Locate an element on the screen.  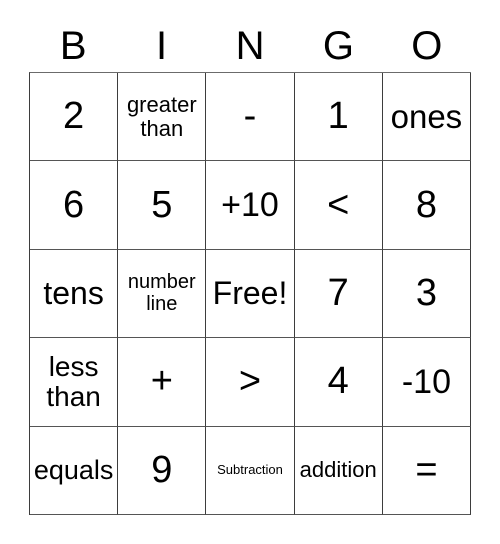
bingo-cell-b1: 2 is located at coordinates (74, 117).